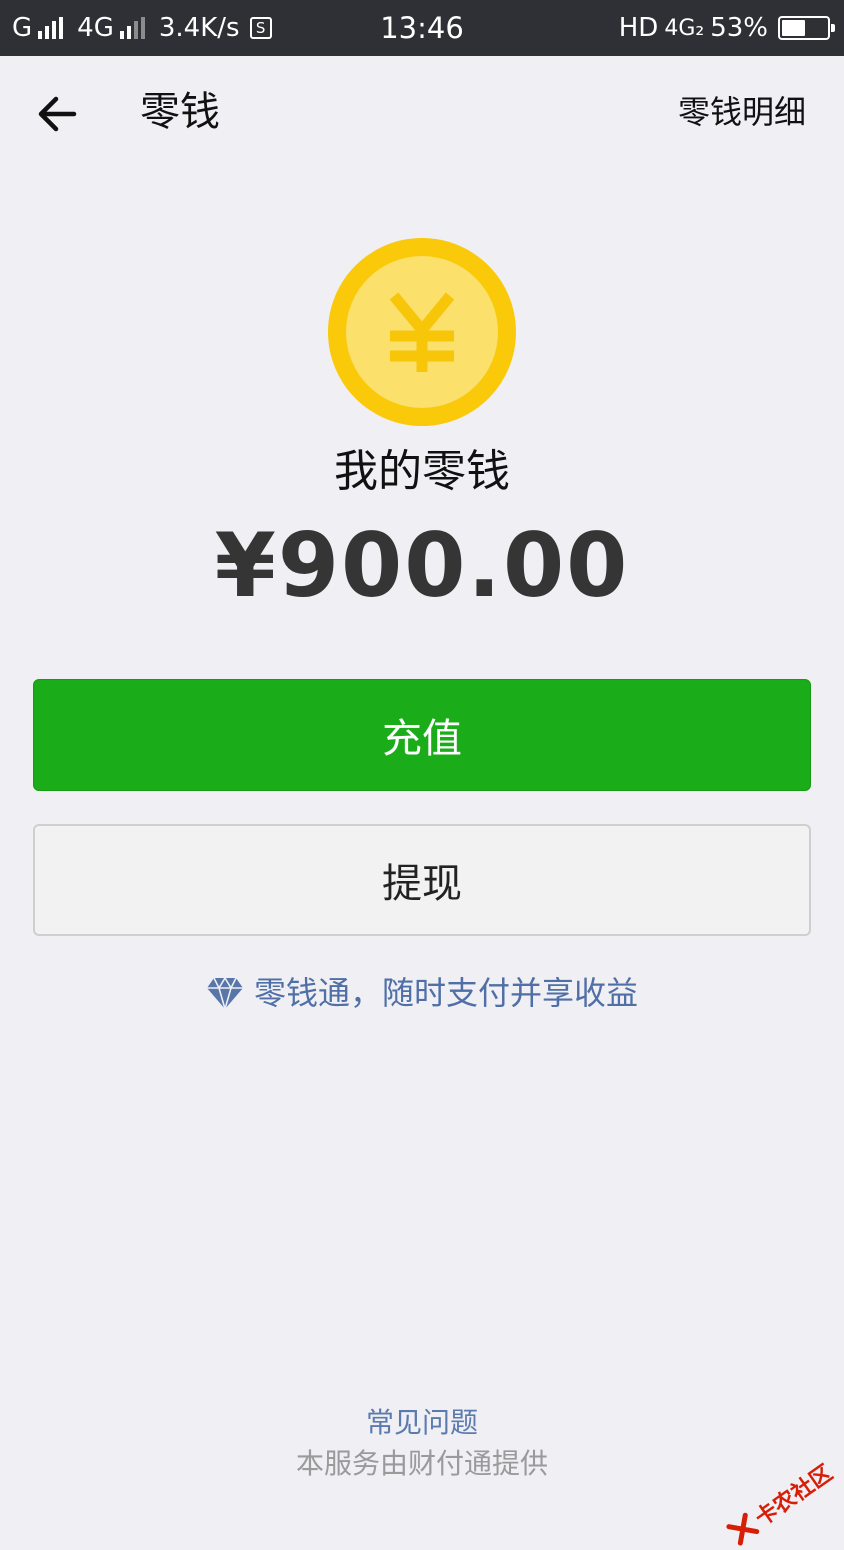 The width and height of the screenshot is (844, 1550). What do you see at coordinates (132, 28) in the screenshot?
I see `signal-2-icon` at bounding box center [132, 28].